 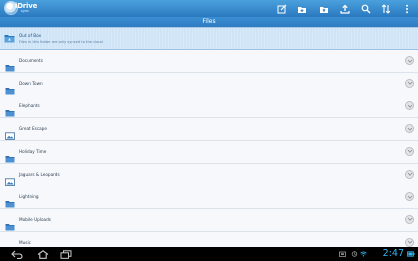 I want to click on action-bar: iDrive sync, so click(x=209, y=9).